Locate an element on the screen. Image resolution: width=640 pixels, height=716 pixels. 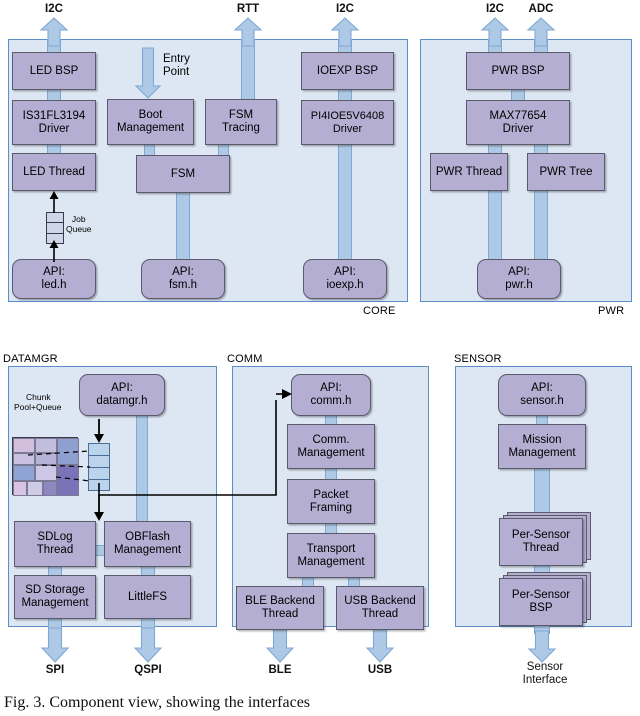
arrow-api-into-chunk-queue is located at coordinates (99, 431).